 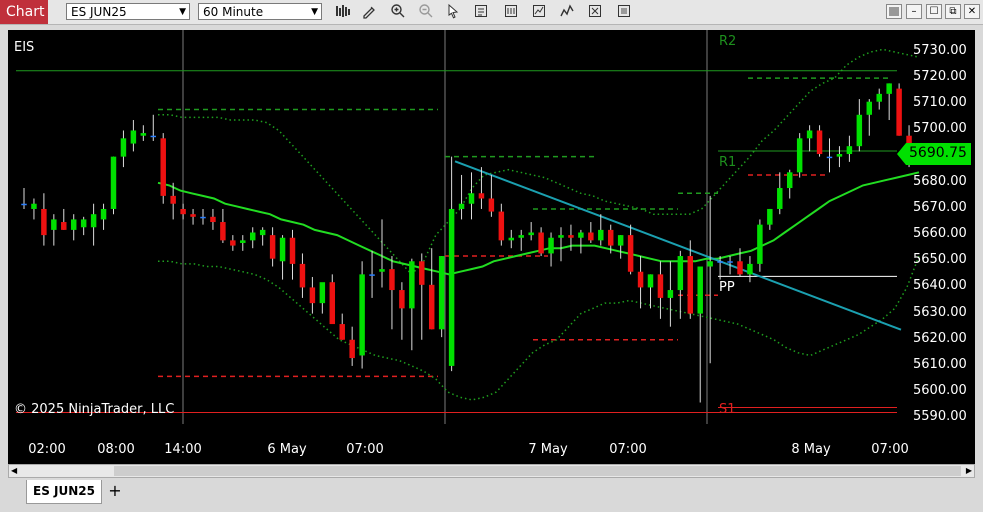 I want to click on price-tick-label: 5640.00, so click(x=940, y=286).